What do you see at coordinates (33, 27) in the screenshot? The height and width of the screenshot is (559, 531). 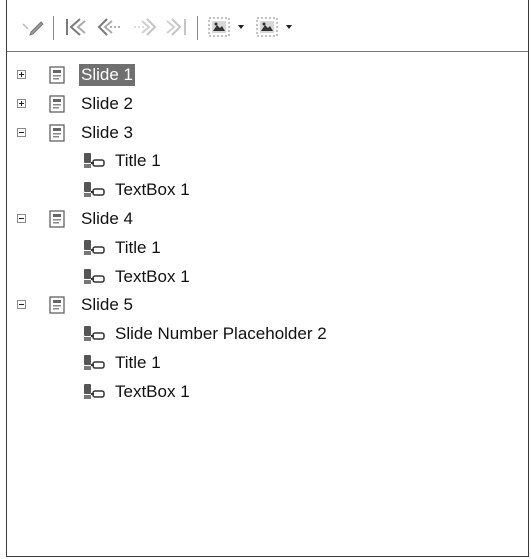 I see `edit-icon` at bounding box center [33, 27].